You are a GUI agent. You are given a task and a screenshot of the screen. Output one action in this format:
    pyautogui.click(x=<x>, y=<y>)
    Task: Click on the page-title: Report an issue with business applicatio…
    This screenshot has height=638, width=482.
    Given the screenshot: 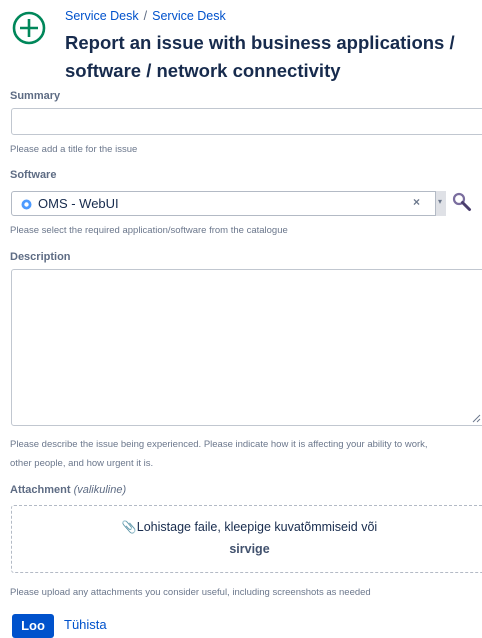 What is the action you would take?
    pyautogui.click(x=260, y=56)
    